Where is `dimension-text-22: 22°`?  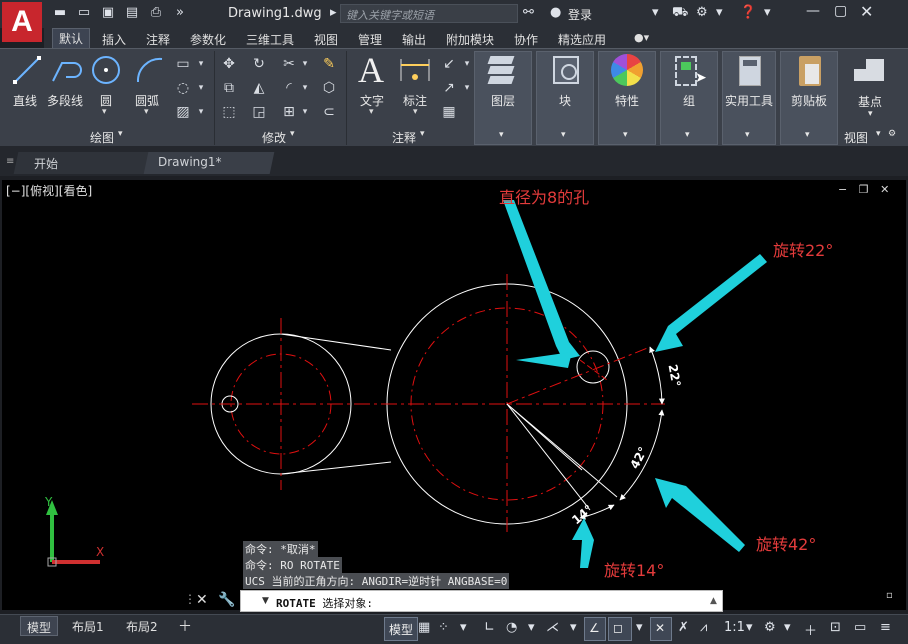 dimension-text-22: 22° is located at coordinates (675, 375).